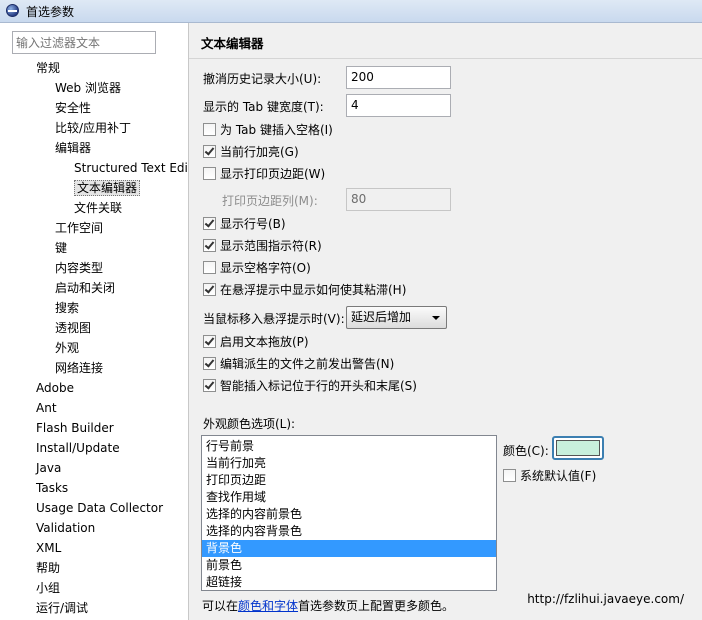 Image resolution: width=702 pixels, height=620 pixels. I want to click on checkbox-3-checkboxes-a: 显示打印页边距(W), so click(264, 174).